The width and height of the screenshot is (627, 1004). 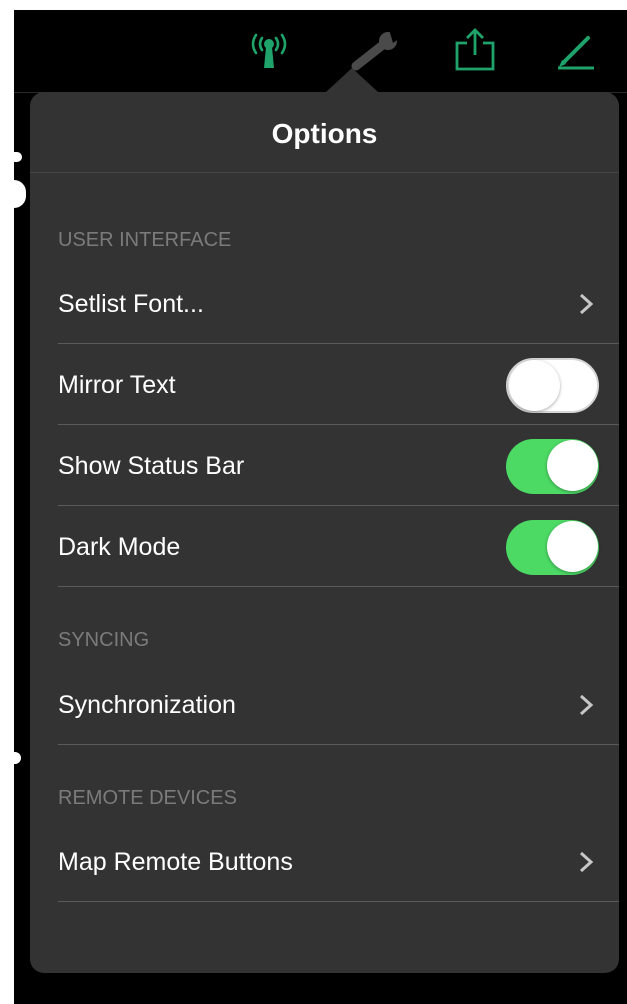 I want to click on dark-mode-row: Dark Mode, so click(x=324, y=547).